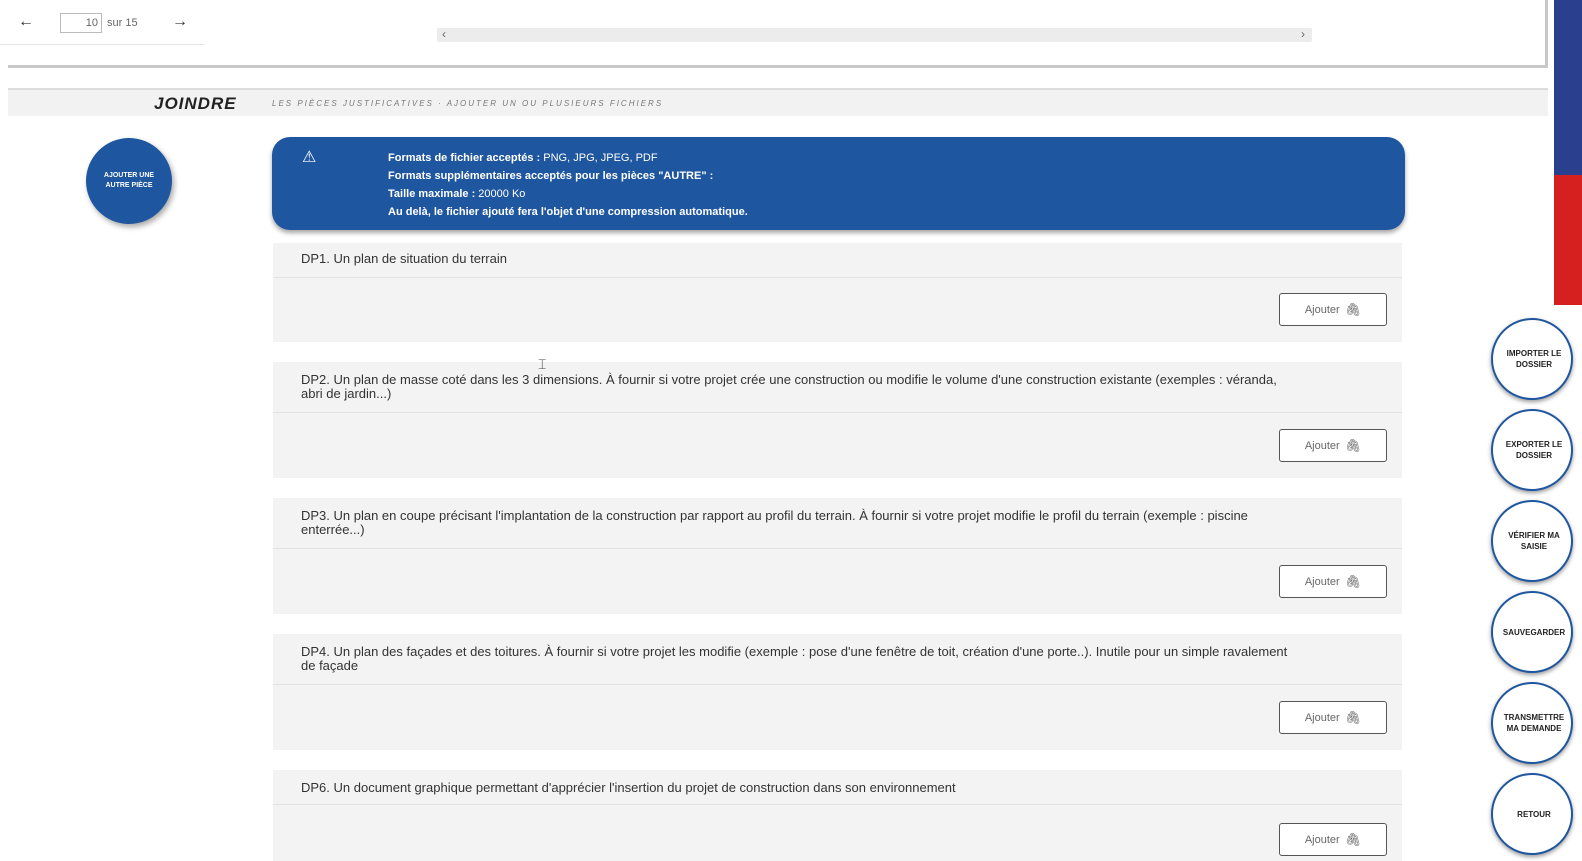  I want to click on verify-entry-label: VÉRIFIER MA SAISIE, so click(1534, 541).